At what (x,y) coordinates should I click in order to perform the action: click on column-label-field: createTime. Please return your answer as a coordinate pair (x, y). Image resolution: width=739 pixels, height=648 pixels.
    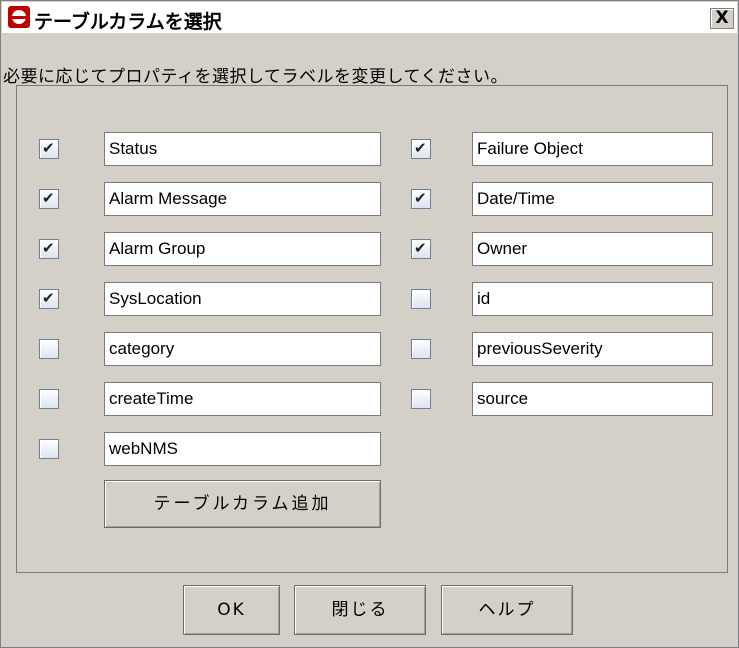
    Looking at the image, I should click on (242, 399).